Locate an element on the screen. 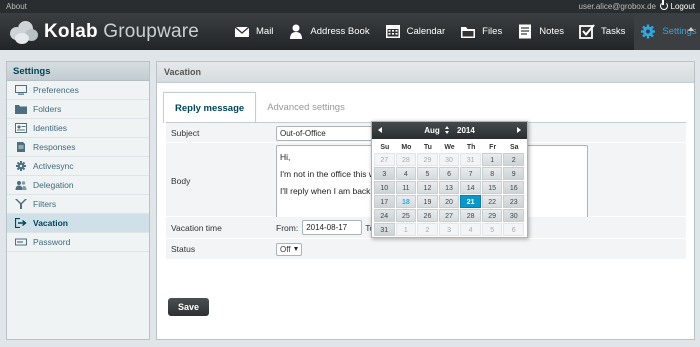 The width and height of the screenshot is (700, 347). checkbox-icon is located at coordinates (587, 31).